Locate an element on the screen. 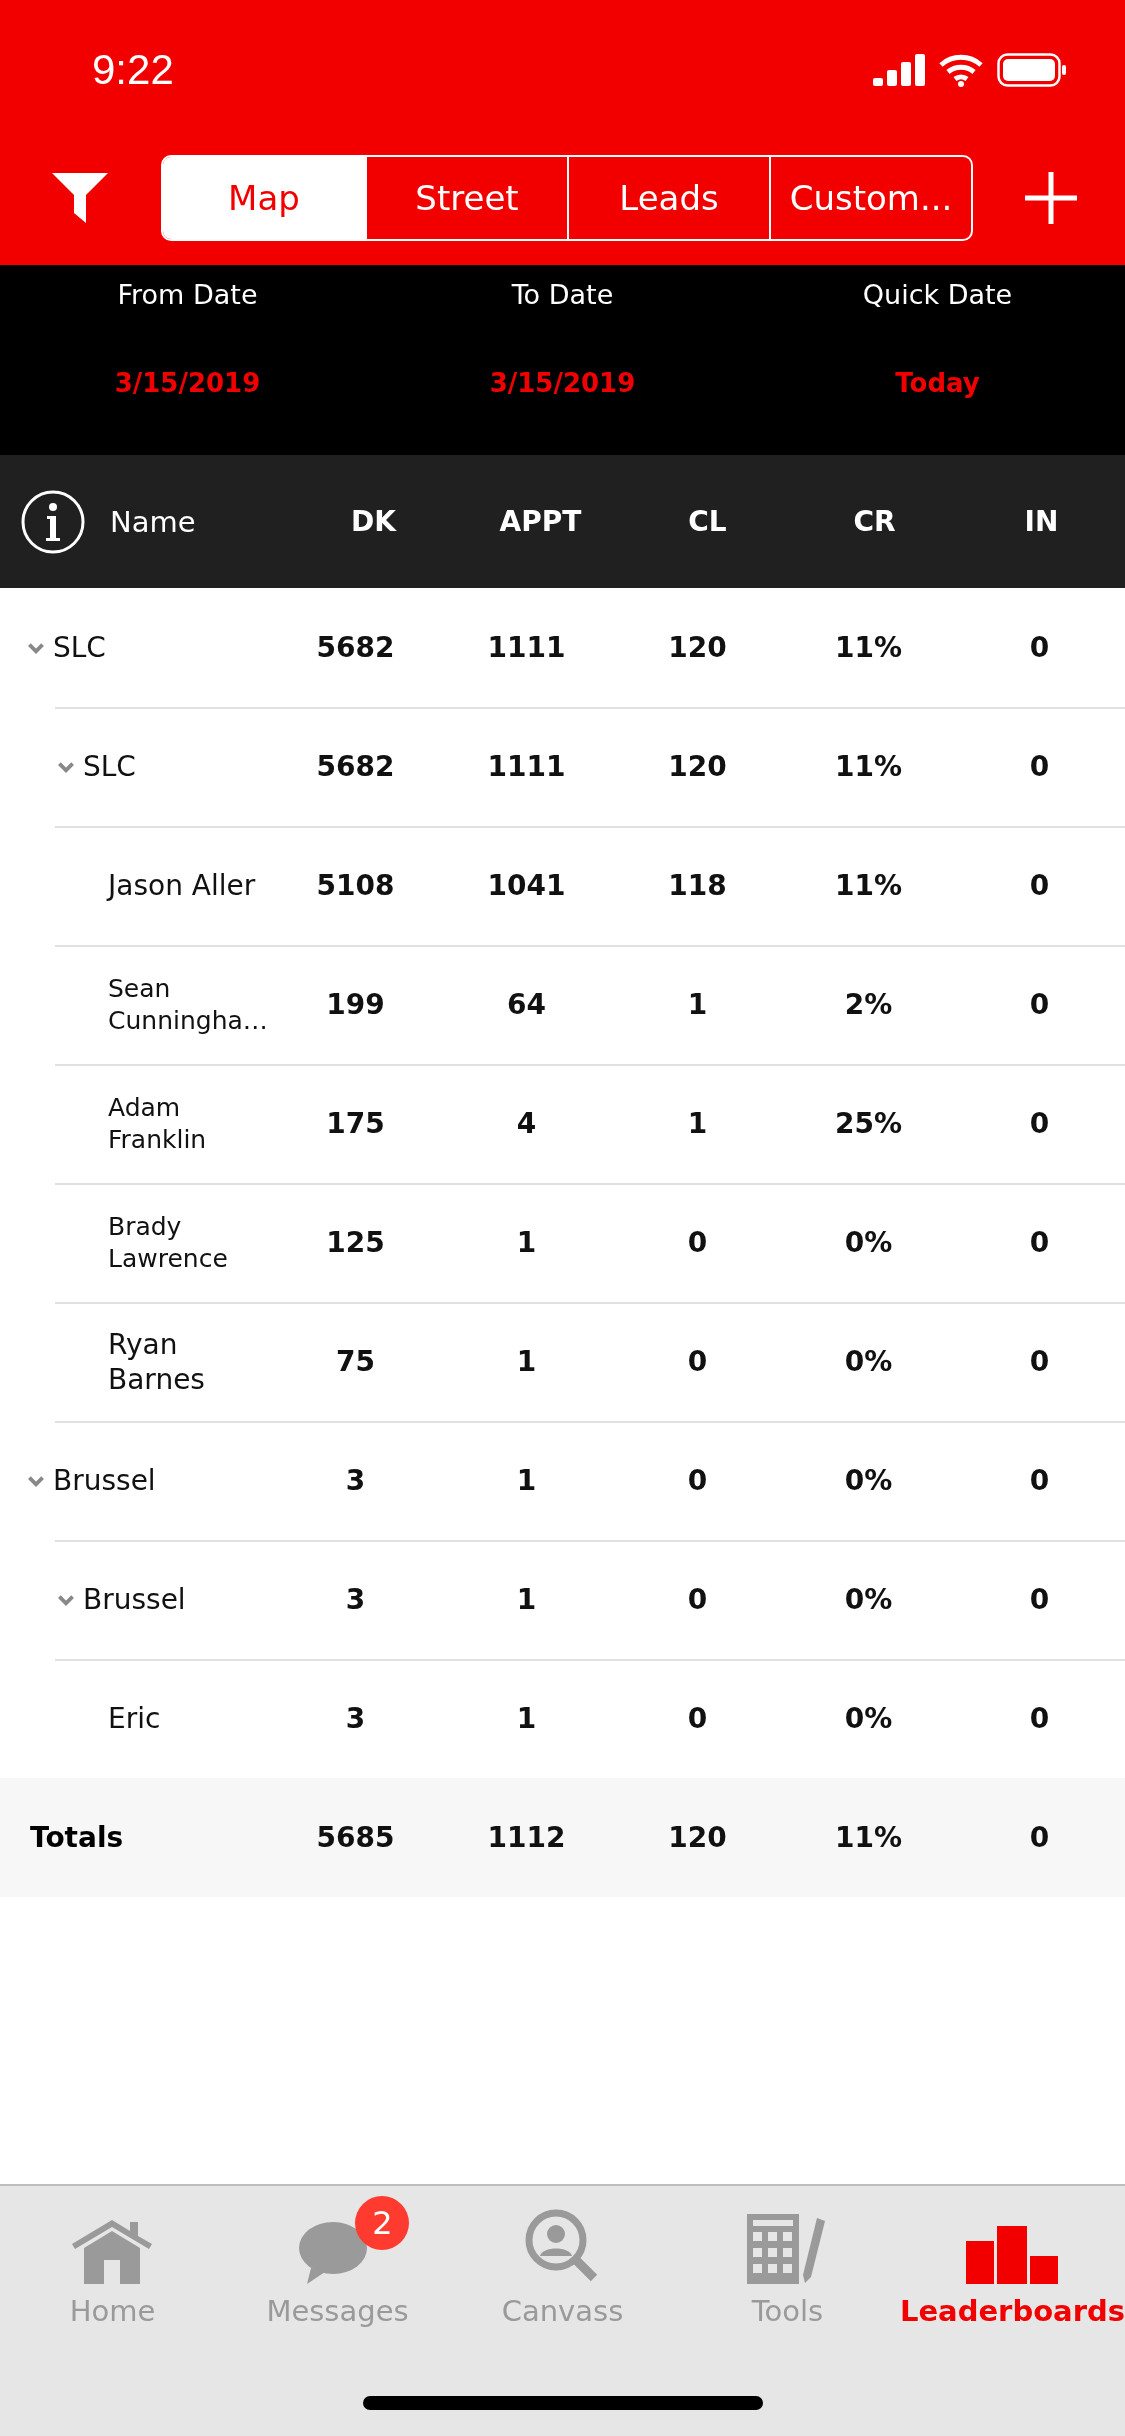  date-label: From Date is located at coordinates (187, 294).